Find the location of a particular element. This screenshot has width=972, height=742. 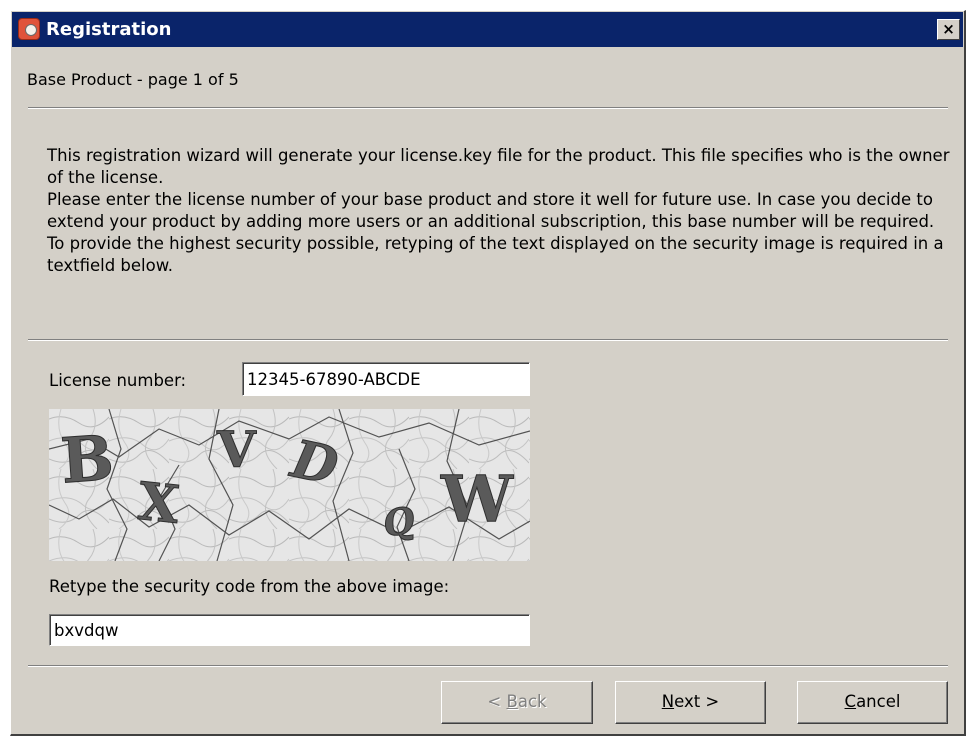

divider-top is located at coordinates (488, 108).